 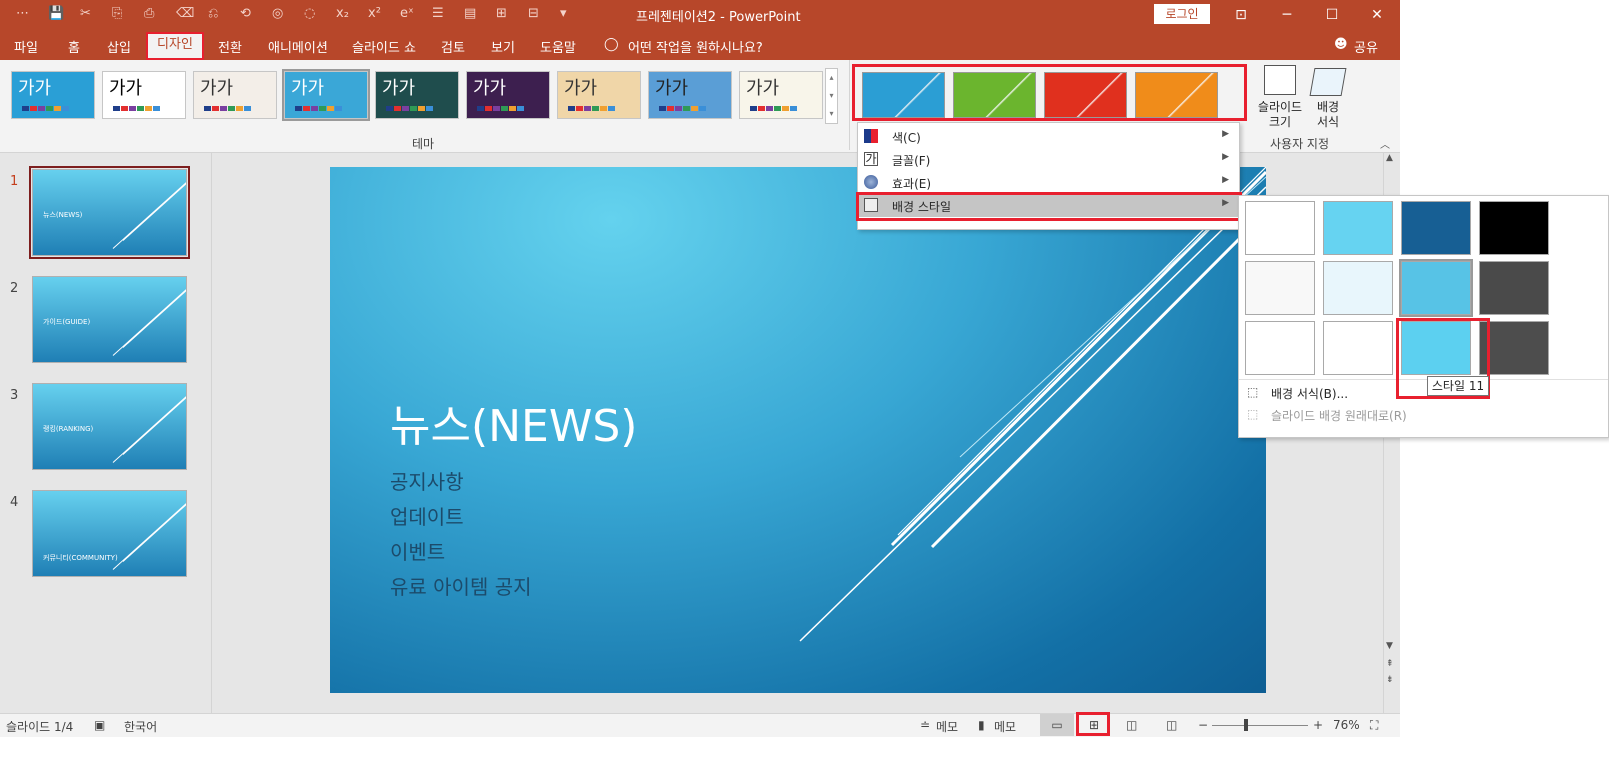 What do you see at coordinates (407, 13) in the screenshot?
I see `equation-icon: eˣ` at bounding box center [407, 13].